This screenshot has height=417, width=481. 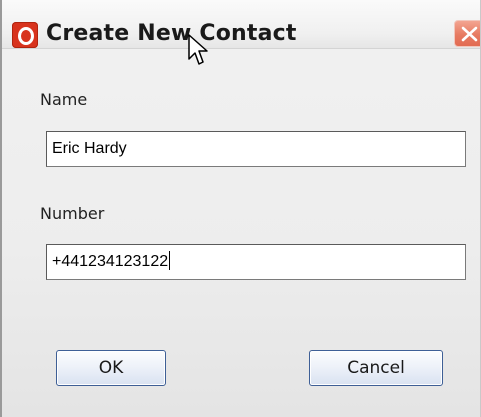 I want to click on name-field-value: Eric Hardy, so click(x=89, y=148).